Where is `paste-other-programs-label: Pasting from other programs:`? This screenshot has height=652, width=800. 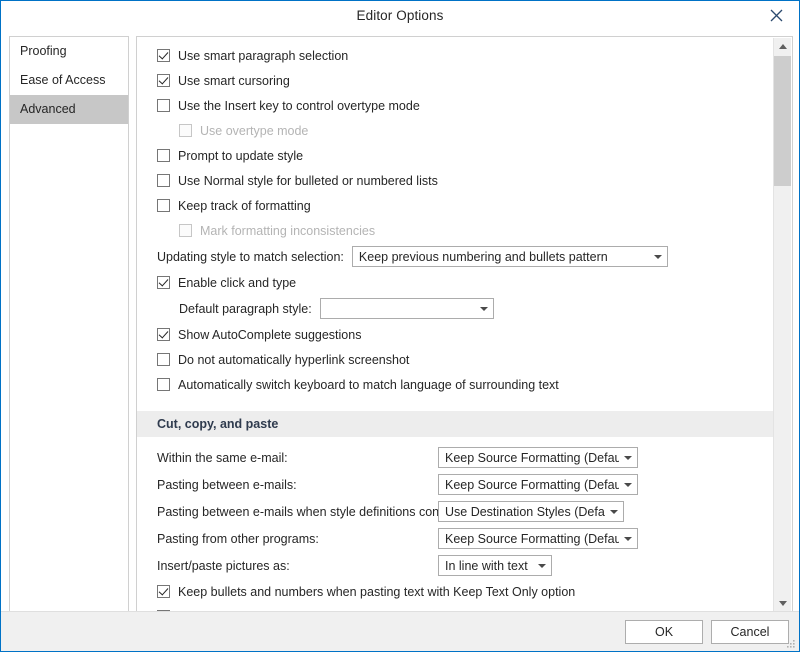
paste-other-programs-label: Pasting from other programs: is located at coordinates (238, 538).